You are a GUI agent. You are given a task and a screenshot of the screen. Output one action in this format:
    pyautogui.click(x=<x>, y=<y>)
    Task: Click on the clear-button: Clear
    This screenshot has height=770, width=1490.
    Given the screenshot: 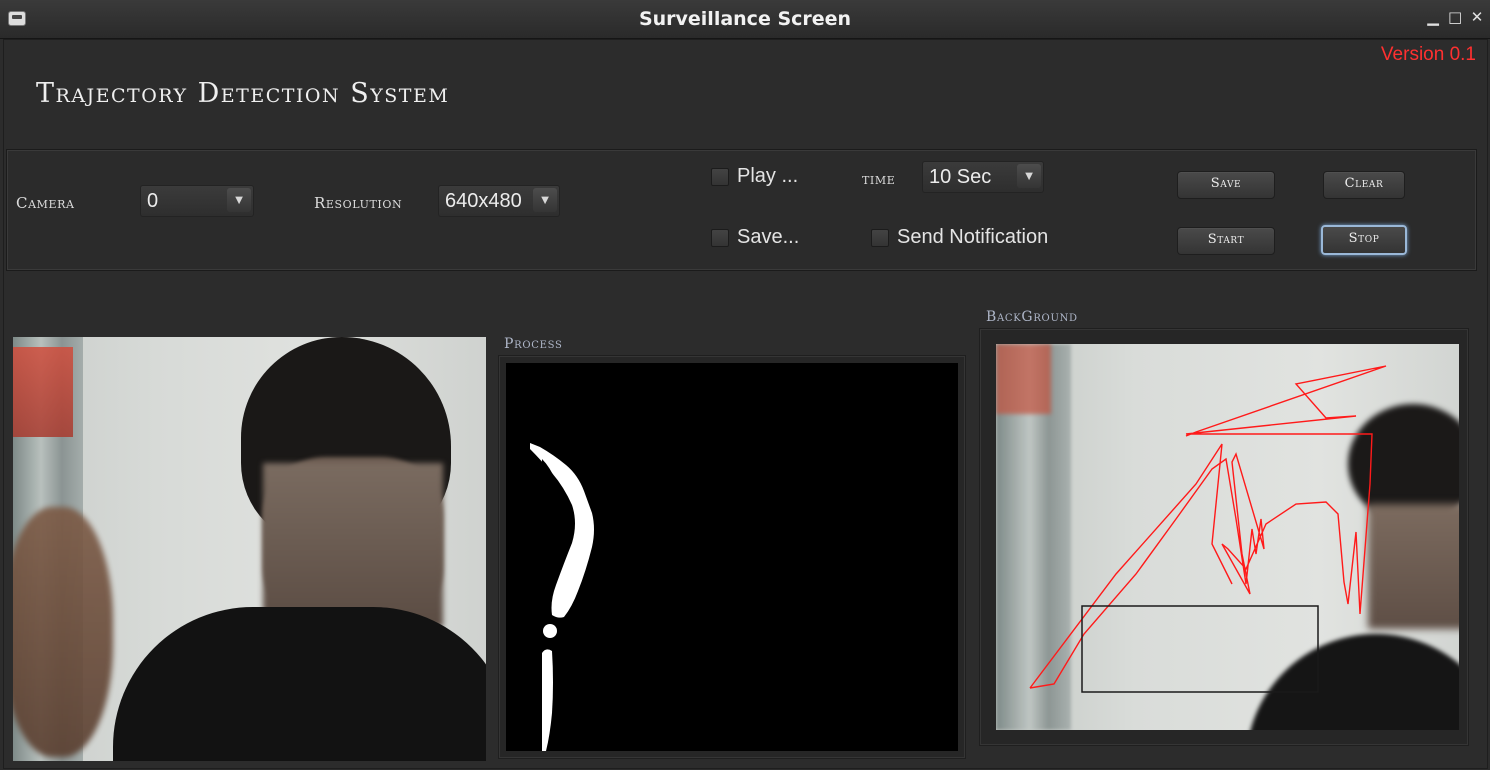 What is the action you would take?
    pyautogui.click(x=1364, y=185)
    